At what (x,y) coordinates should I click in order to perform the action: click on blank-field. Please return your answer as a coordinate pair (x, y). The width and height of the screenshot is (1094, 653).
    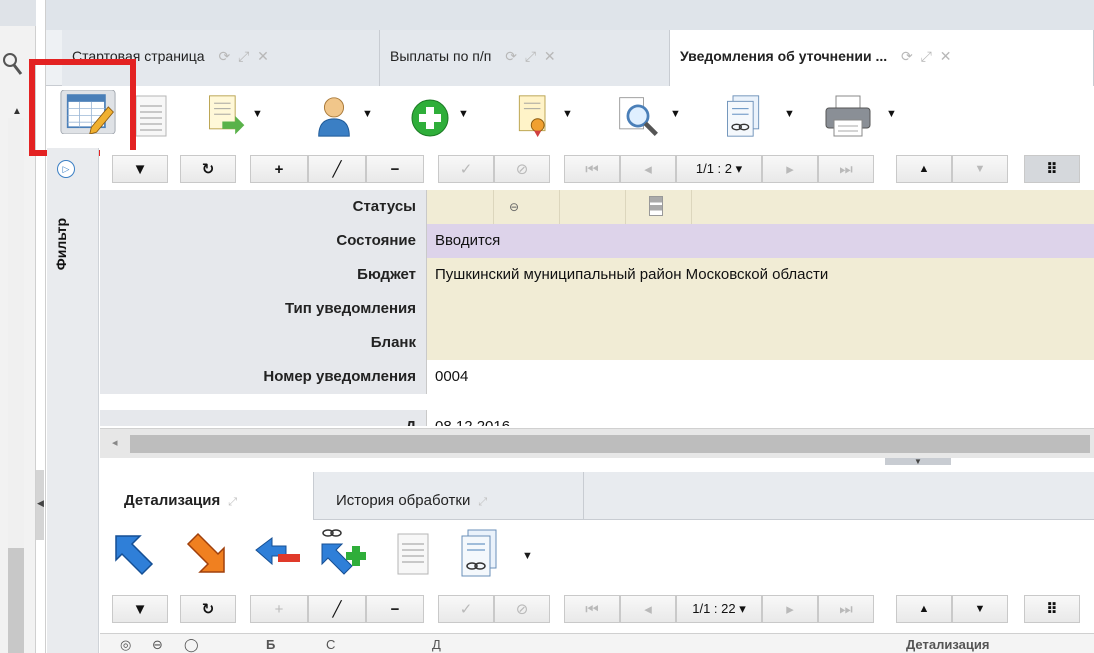
    Looking at the image, I should click on (760, 343).